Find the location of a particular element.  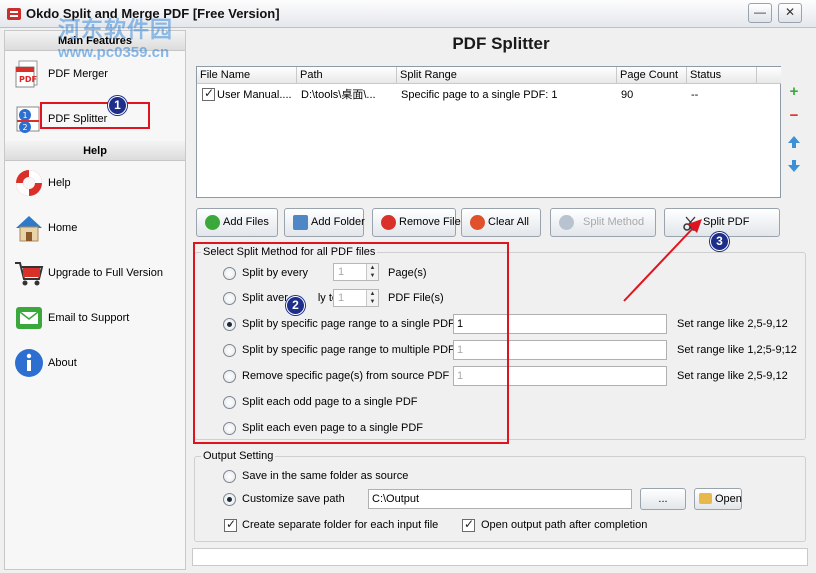

annotation-badge-3: 3 is located at coordinates (719, 241).